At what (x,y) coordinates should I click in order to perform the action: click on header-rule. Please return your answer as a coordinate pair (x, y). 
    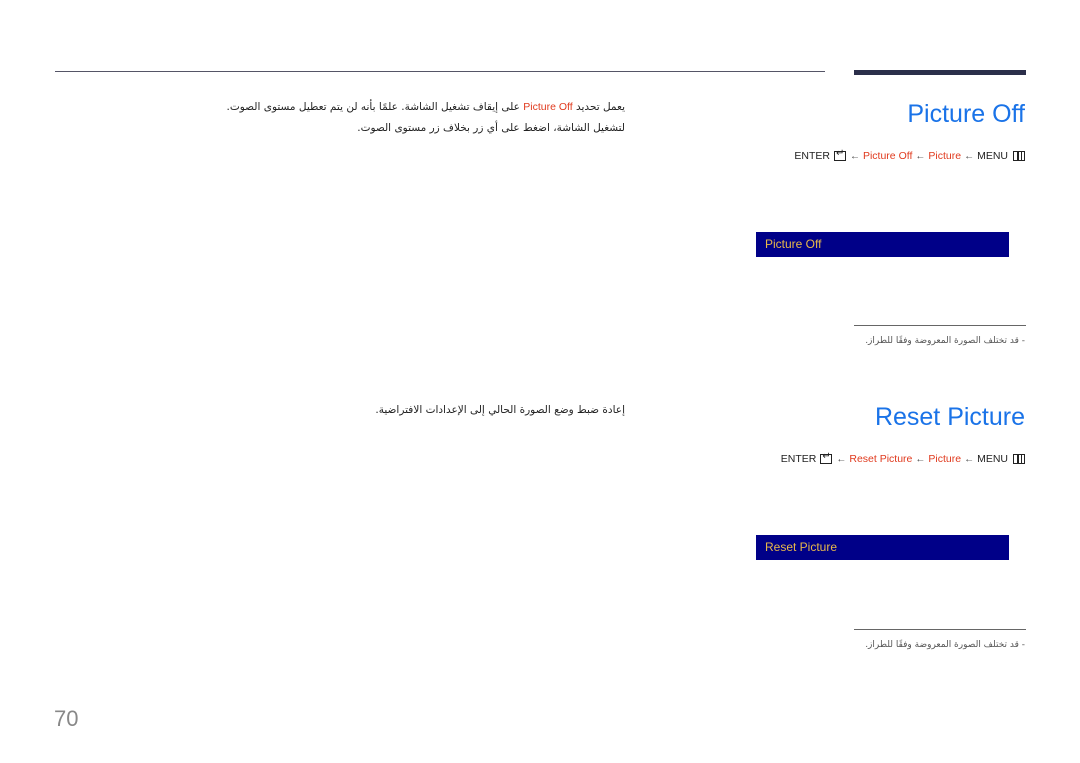
    Looking at the image, I should click on (440, 71).